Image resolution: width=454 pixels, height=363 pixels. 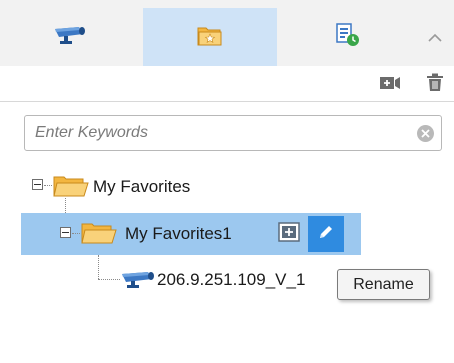 I want to click on tree-node-row-selected: My Favorites1, so click(x=191, y=234).